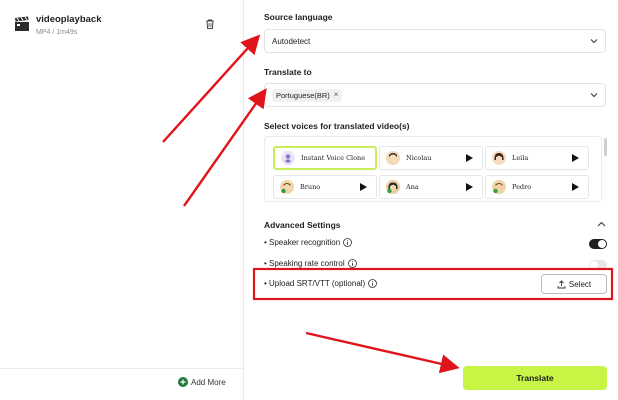  Describe the element at coordinates (520, 158) in the screenshot. I see `voice-name: Leila` at that location.